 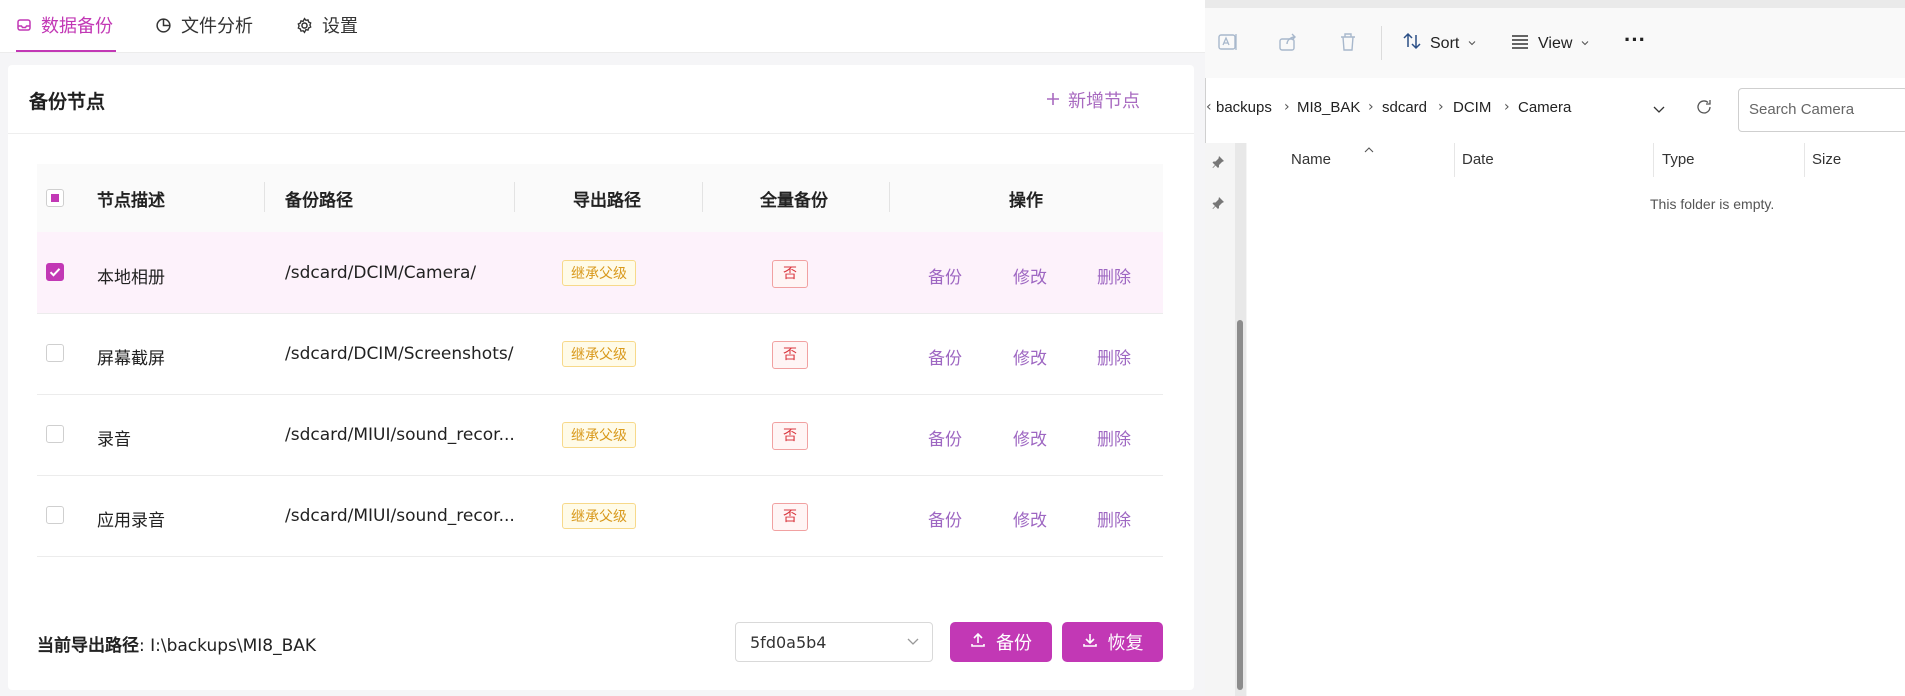 What do you see at coordinates (163, 25) in the screenshot?
I see `pie-chart-icon` at bounding box center [163, 25].